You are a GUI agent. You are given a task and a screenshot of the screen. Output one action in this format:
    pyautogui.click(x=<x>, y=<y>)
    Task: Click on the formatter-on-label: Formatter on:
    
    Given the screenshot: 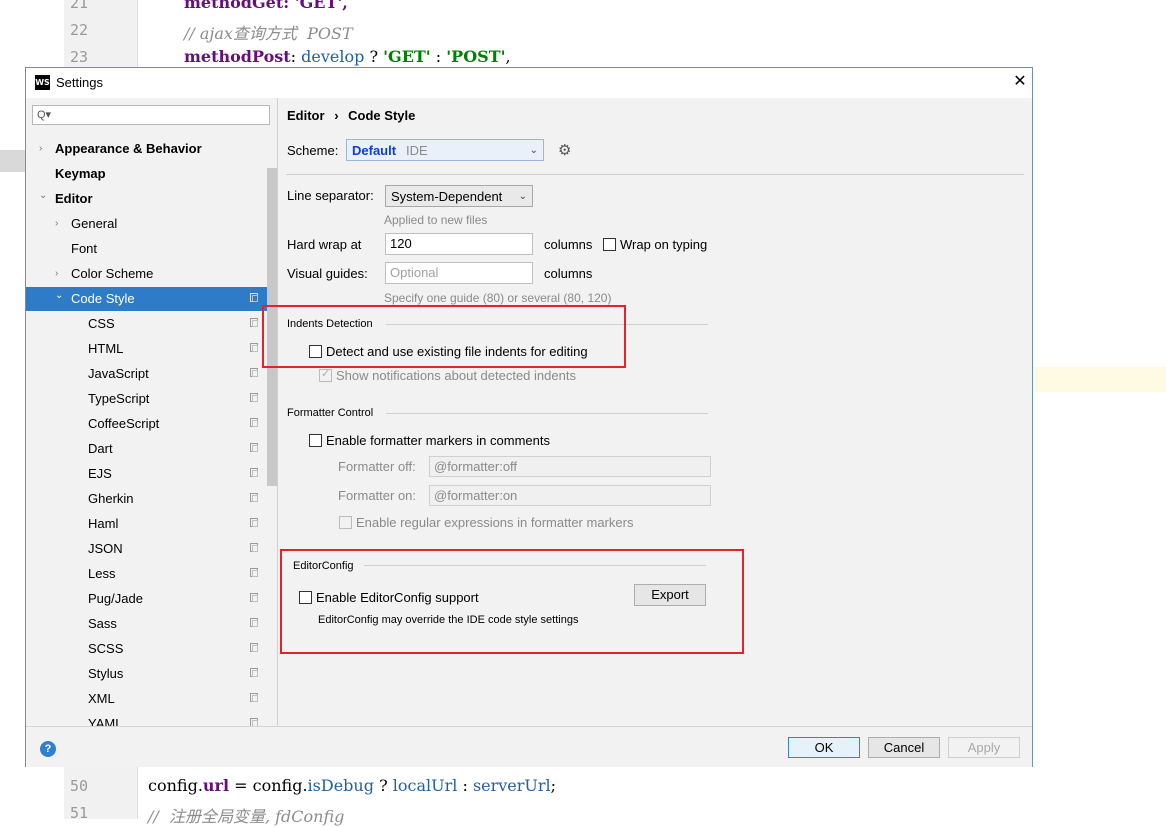 What is the action you would take?
    pyautogui.click(x=377, y=495)
    